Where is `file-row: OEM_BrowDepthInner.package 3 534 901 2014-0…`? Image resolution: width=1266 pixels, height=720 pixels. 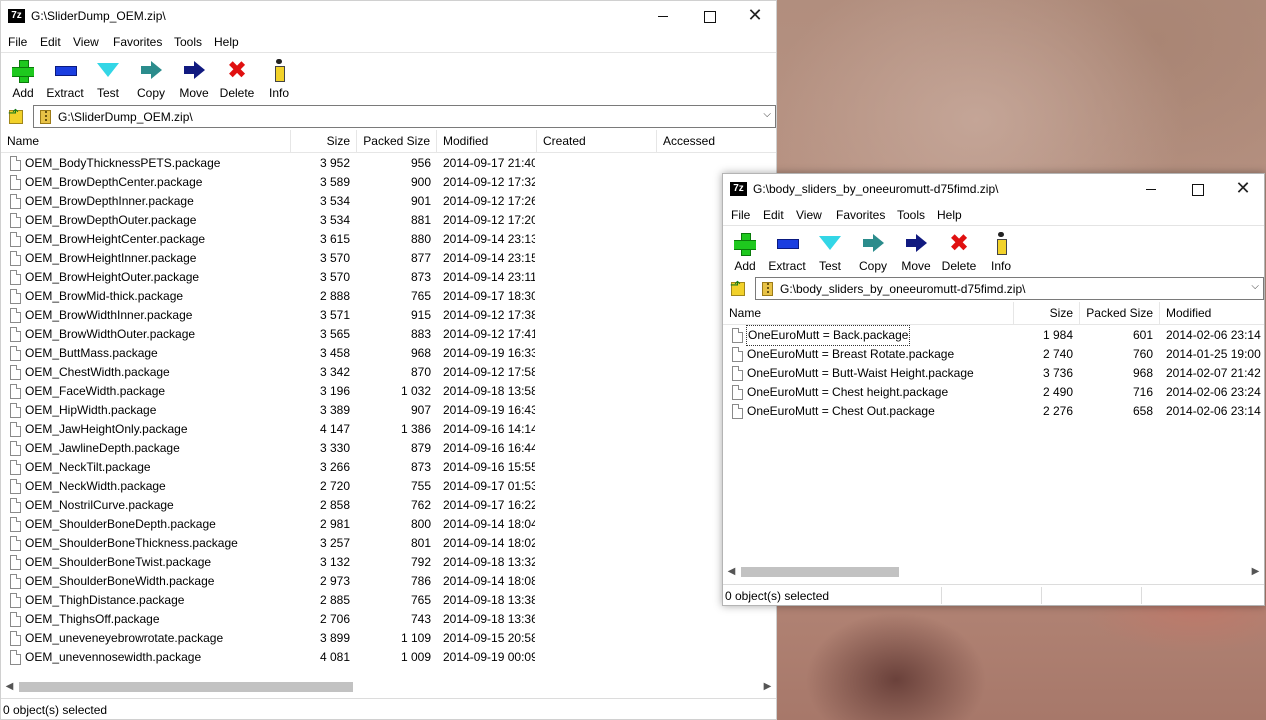
file-row: OEM_BrowDepthInner.package 3 534 901 2014-0… is located at coordinates (388, 201).